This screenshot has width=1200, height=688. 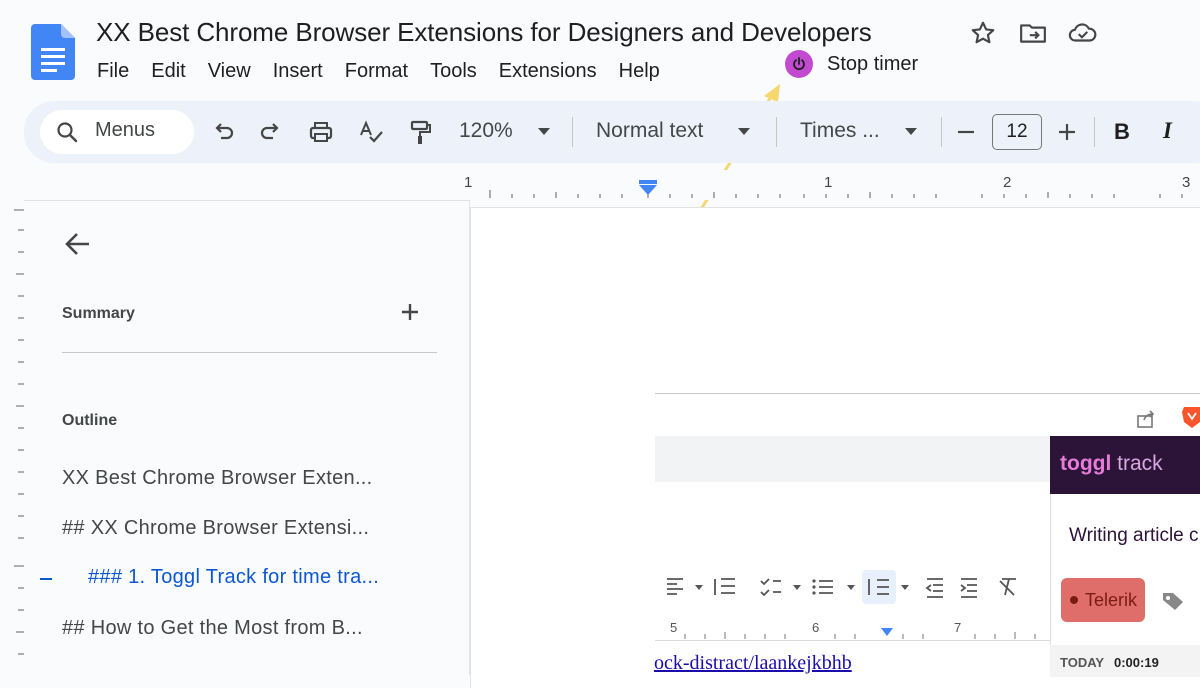 What do you see at coordinates (420, 132) in the screenshot?
I see `paint-format-icon` at bounding box center [420, 132].